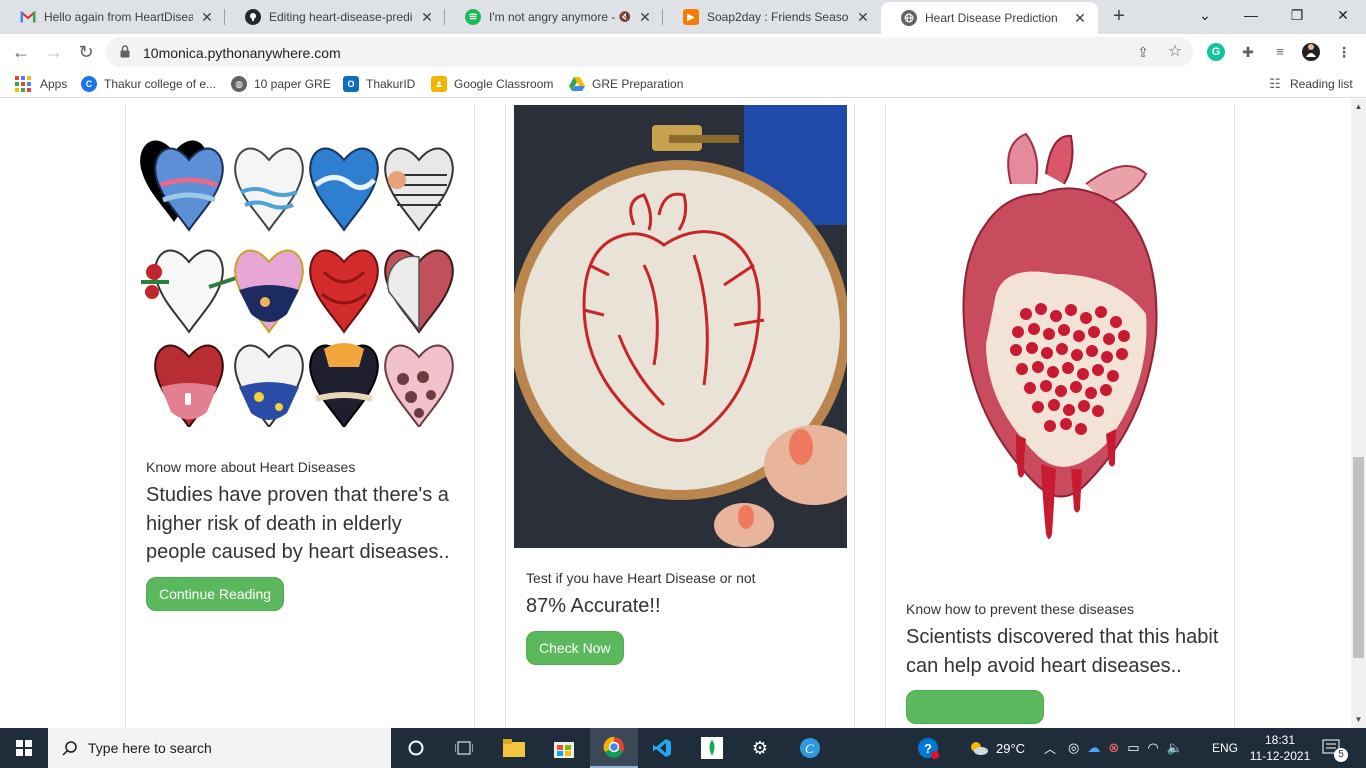 This screenshot has width=1366, height=768. What do you see at coordinates (760, 748) in the screenshot?
I see `settings-gear-icon: ⚙` at bounding box center [760, 748].